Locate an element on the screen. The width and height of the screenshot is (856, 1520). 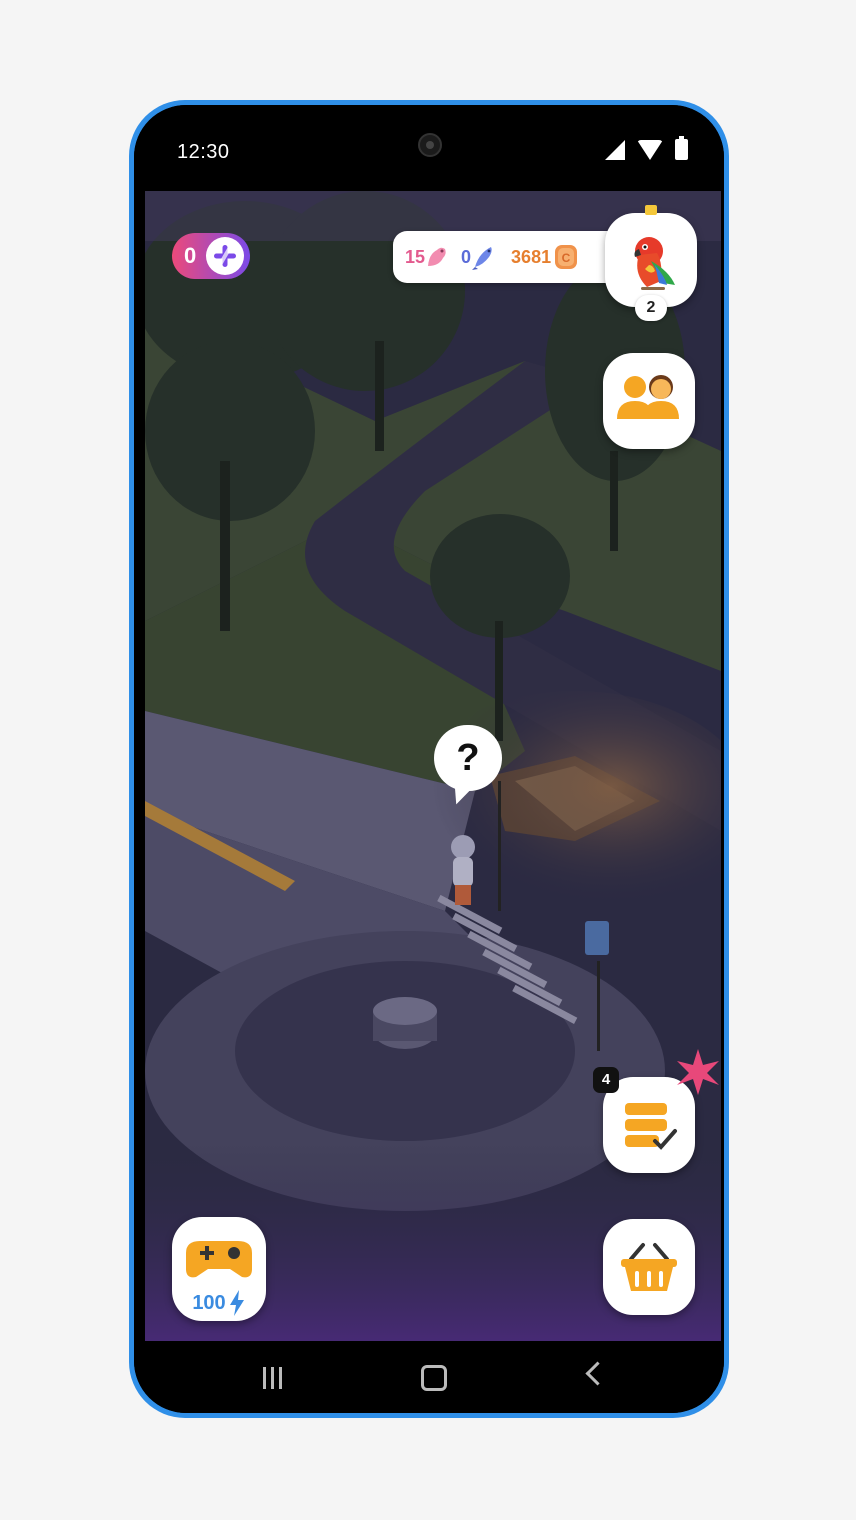
gamepad-icon is located at coordinates (219, 1259).